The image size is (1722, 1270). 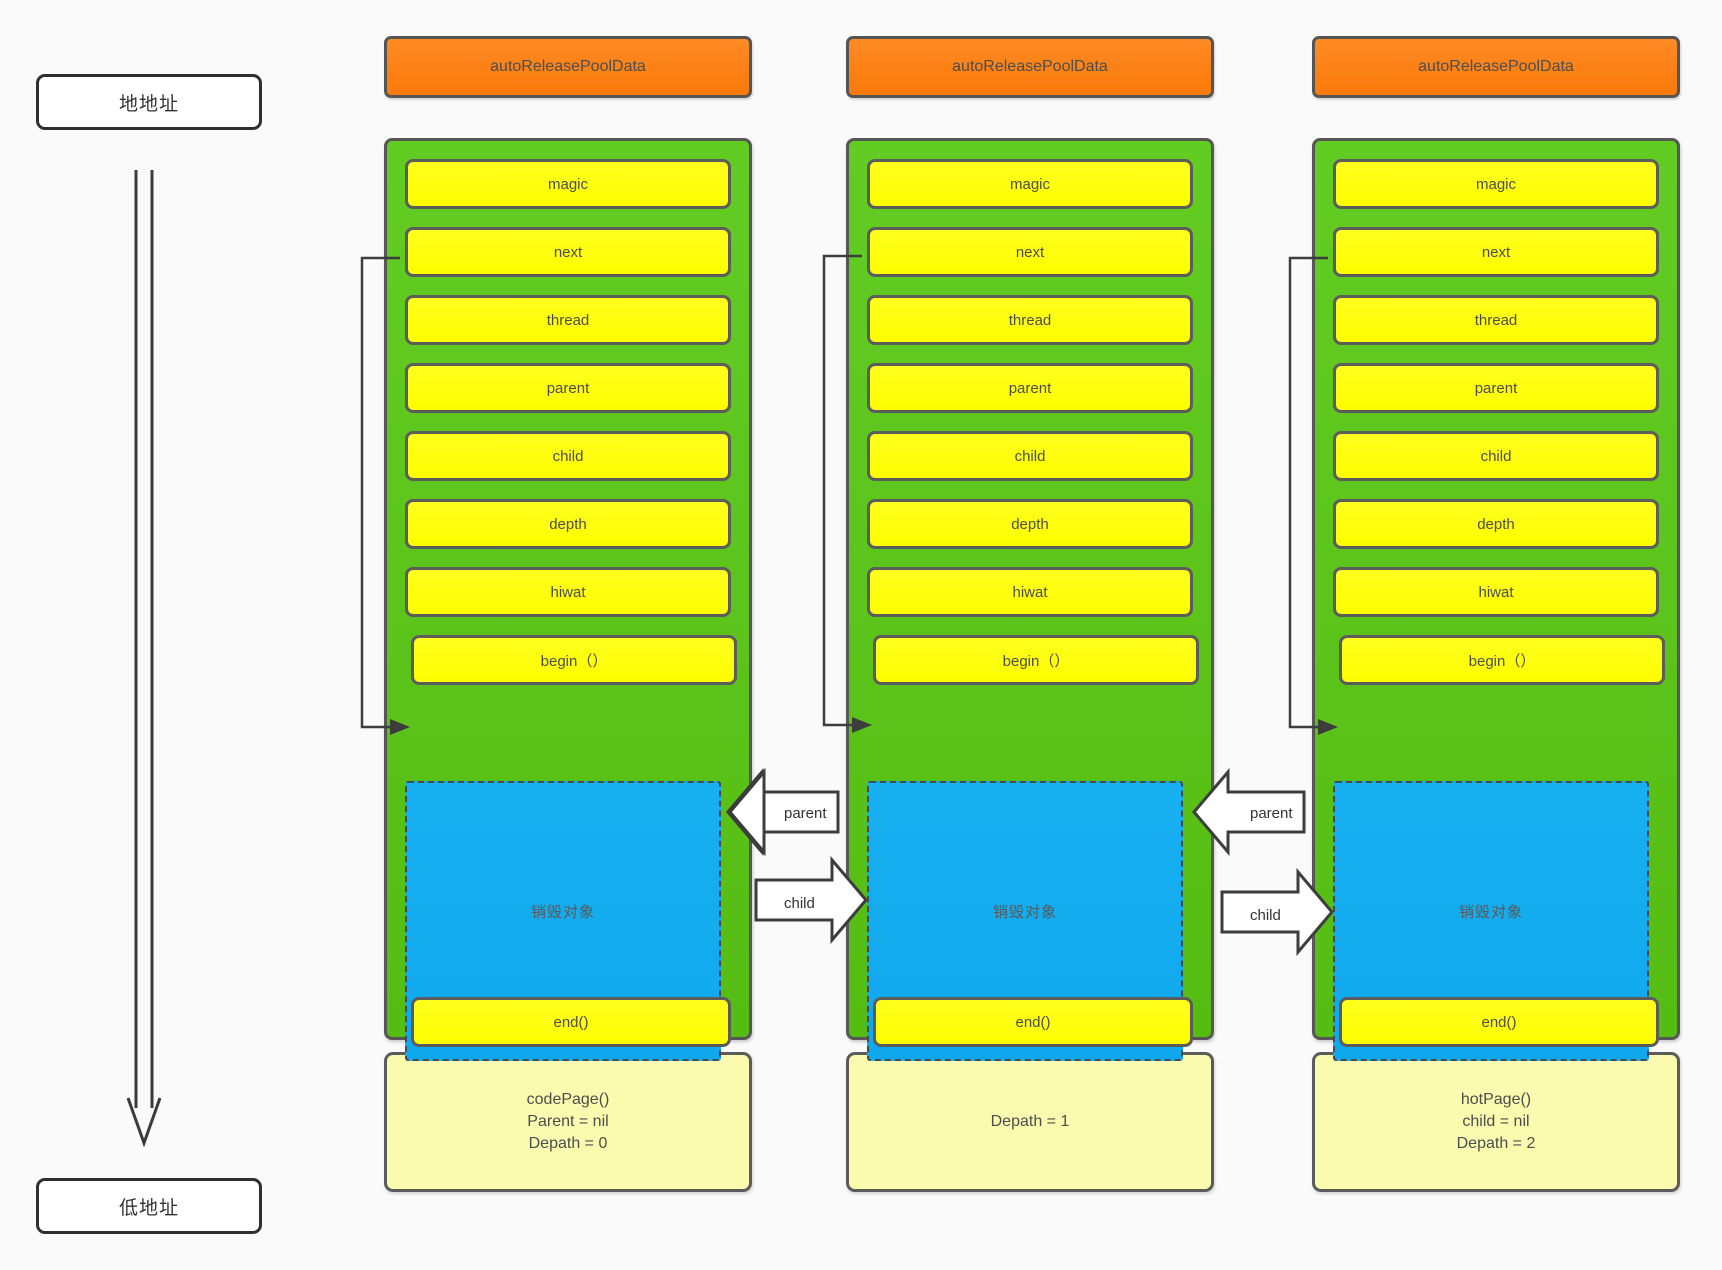 I want to click on edge-label-child-2: child, so click(x=1265, y=915).